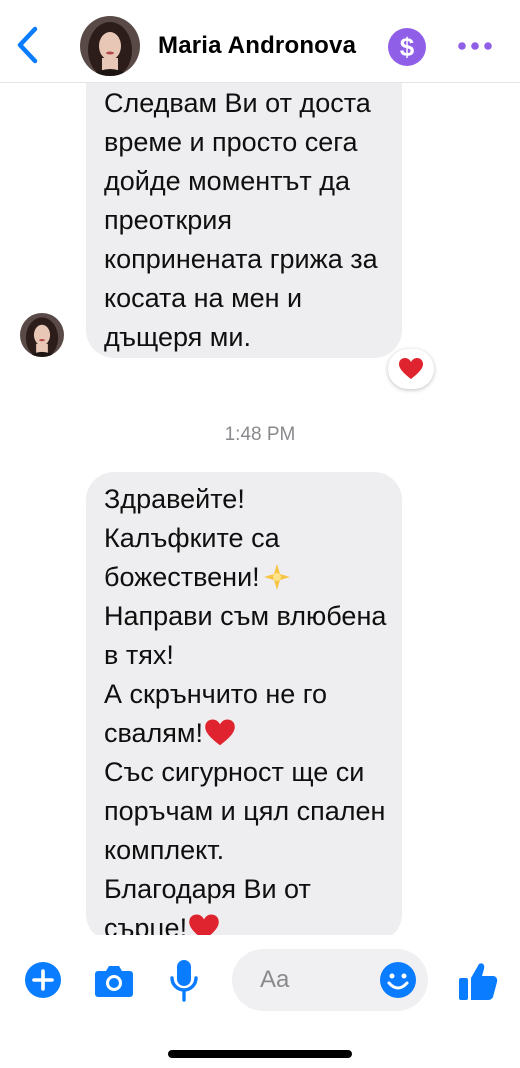 The height and width of the screenshot is (1068, 520). What do you see at coordinates (241, 259) in the screenshot?
I see `message-line: копринената грижа за` at bounding box center [241, 259].